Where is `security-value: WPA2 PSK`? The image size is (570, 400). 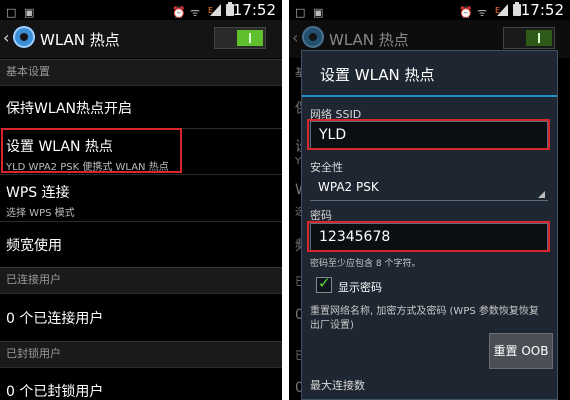
security-value: WPA2 PSK is located at coordinates (348, 187).